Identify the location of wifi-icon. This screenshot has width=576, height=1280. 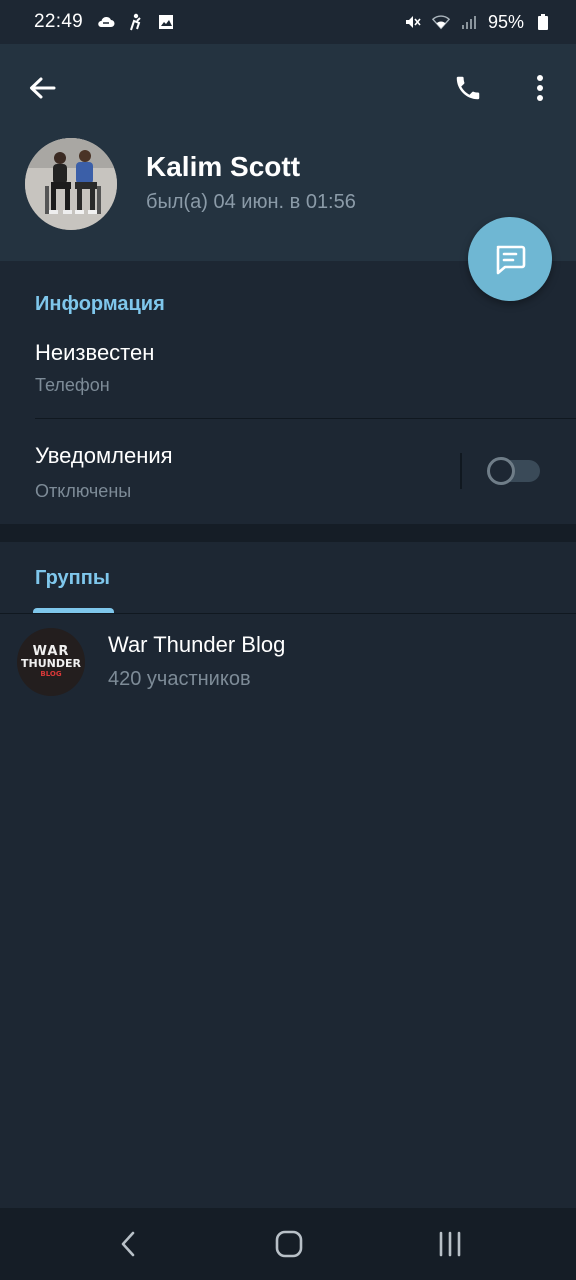
(440, 22).